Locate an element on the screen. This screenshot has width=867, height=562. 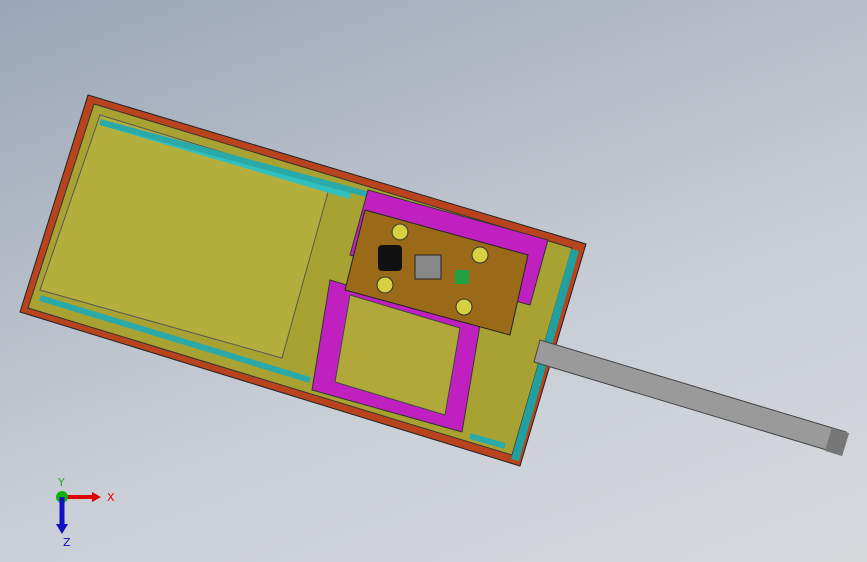
axis-label: Y is located at coordinates (61, 482).